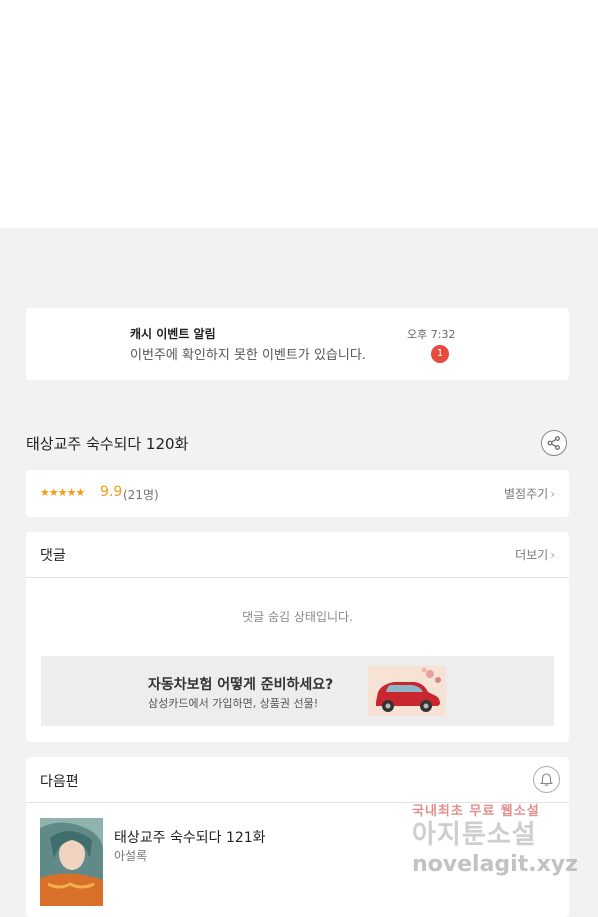 This screenshot has height=917, width=598. Describe the element at coordinates (241, 685) in the screenshot. I see `ad-title: 자동차보험 어떻게 준비하세요?` at that location.